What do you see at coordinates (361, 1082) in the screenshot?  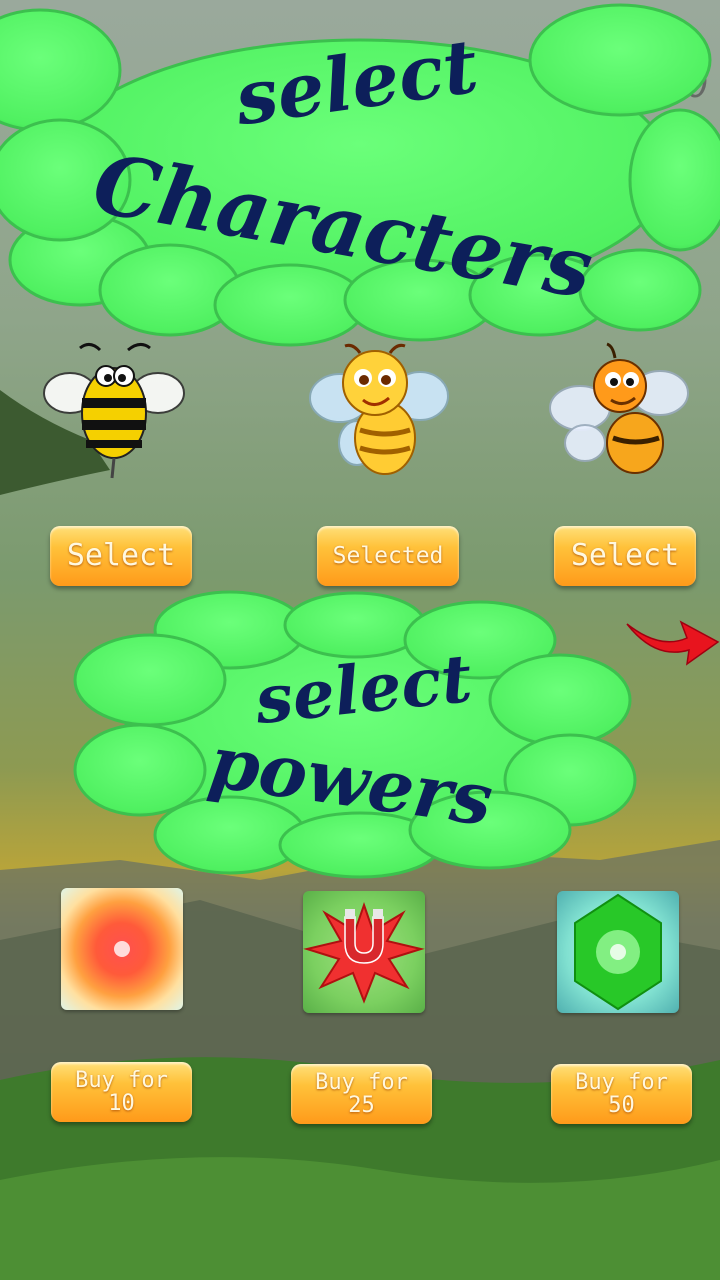 I see `buy-label-2: Buy for` at bounding box center [361, 1082].